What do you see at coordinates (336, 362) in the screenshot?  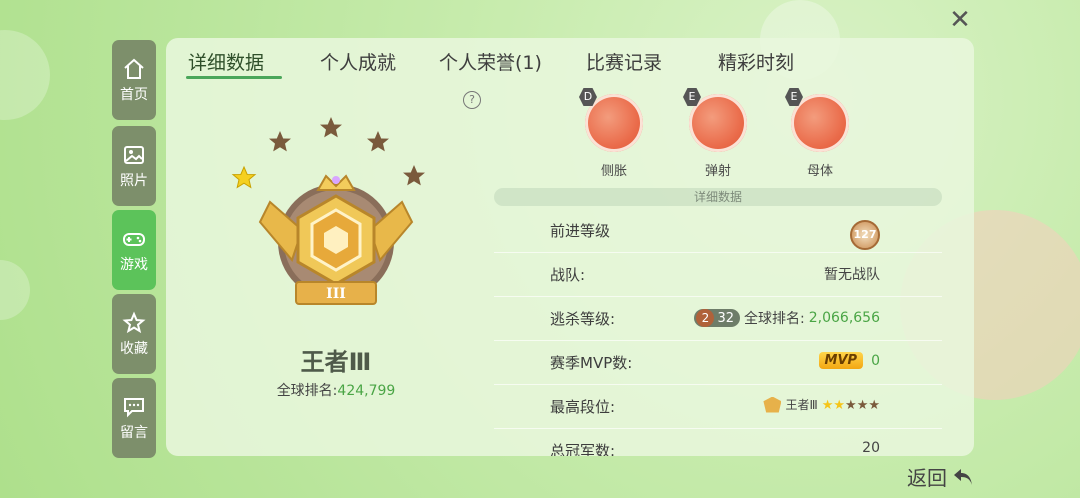 I see `rank-name: 王者Ⅲ` at bounding box center [336, 362].